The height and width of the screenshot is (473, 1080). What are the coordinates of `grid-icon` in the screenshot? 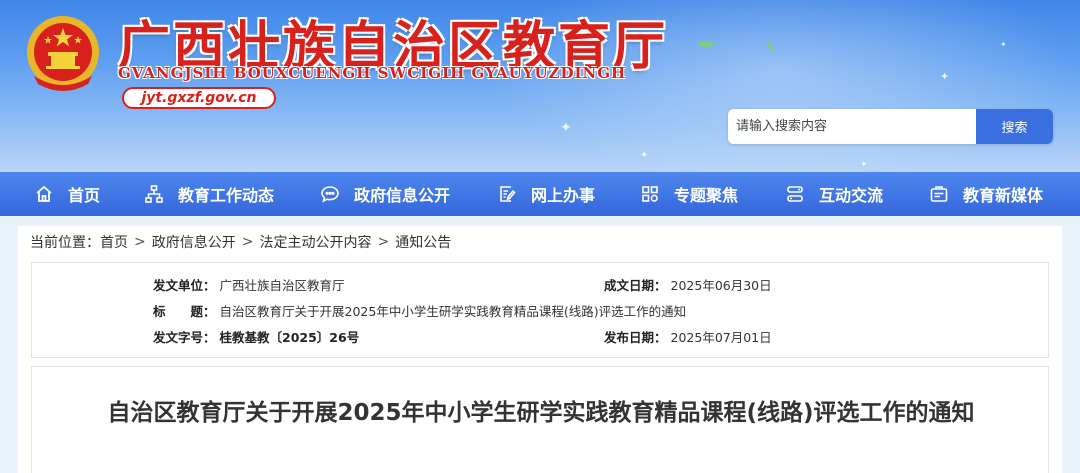 It's located at (650, 194).